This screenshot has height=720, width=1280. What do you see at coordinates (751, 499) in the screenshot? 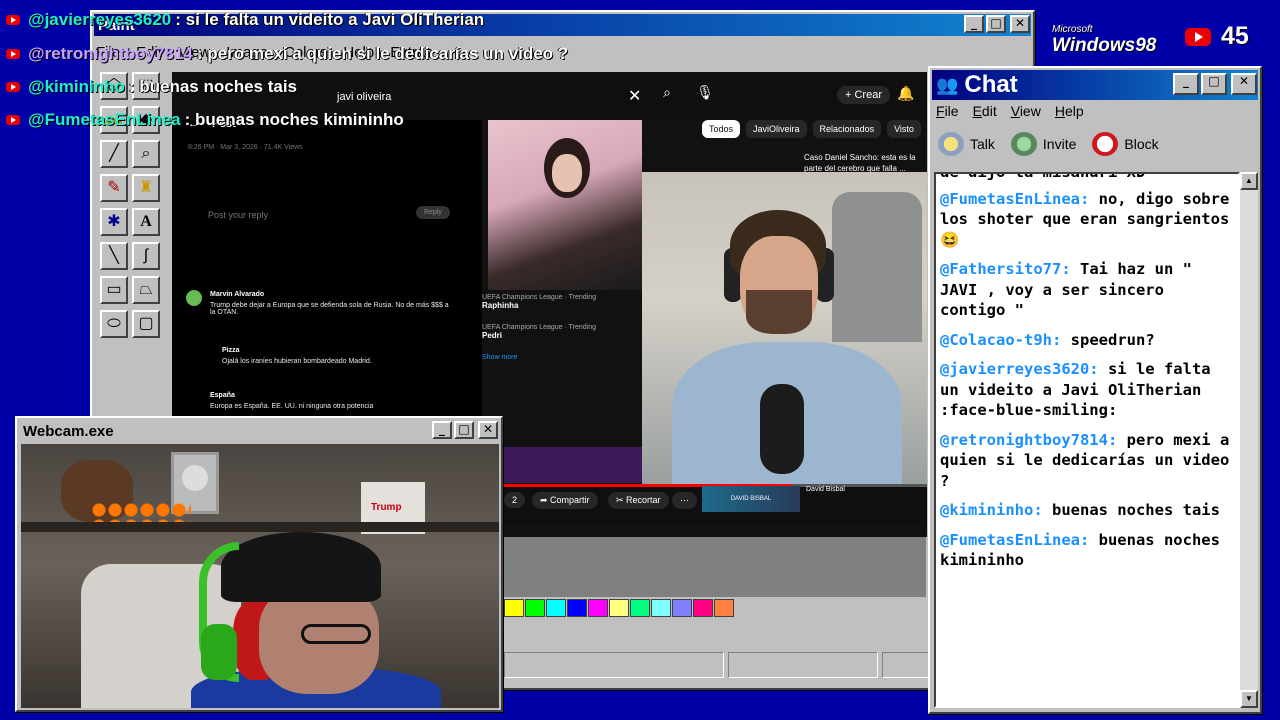
I see `video-thumbnail: DAVID BISBAL` at bounding box center [751, 499].